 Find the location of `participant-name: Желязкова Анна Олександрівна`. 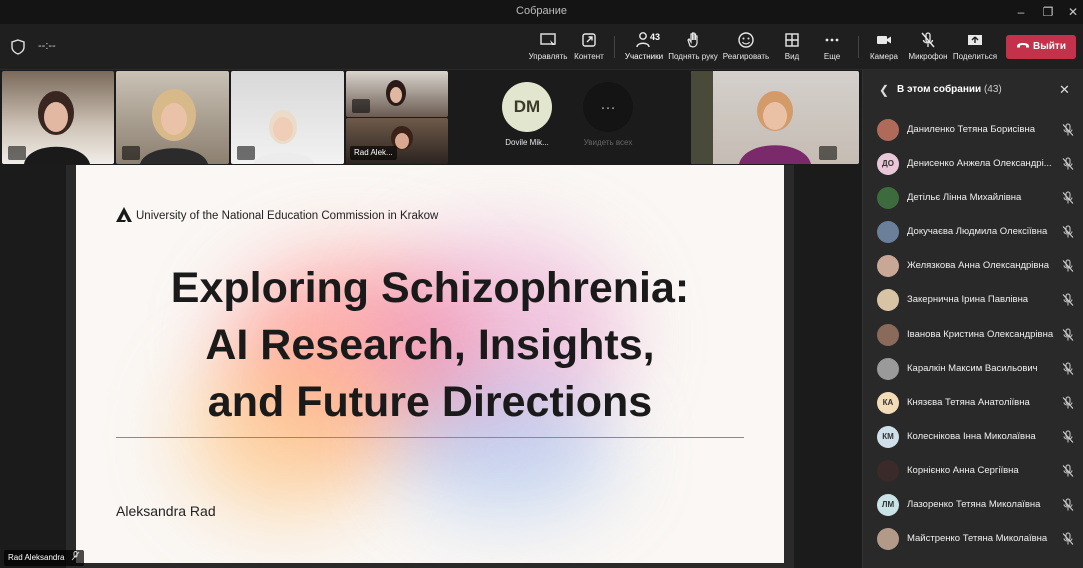

participant-name: Желязкова Анна Олександрівна is located at coordinates (978, 266).